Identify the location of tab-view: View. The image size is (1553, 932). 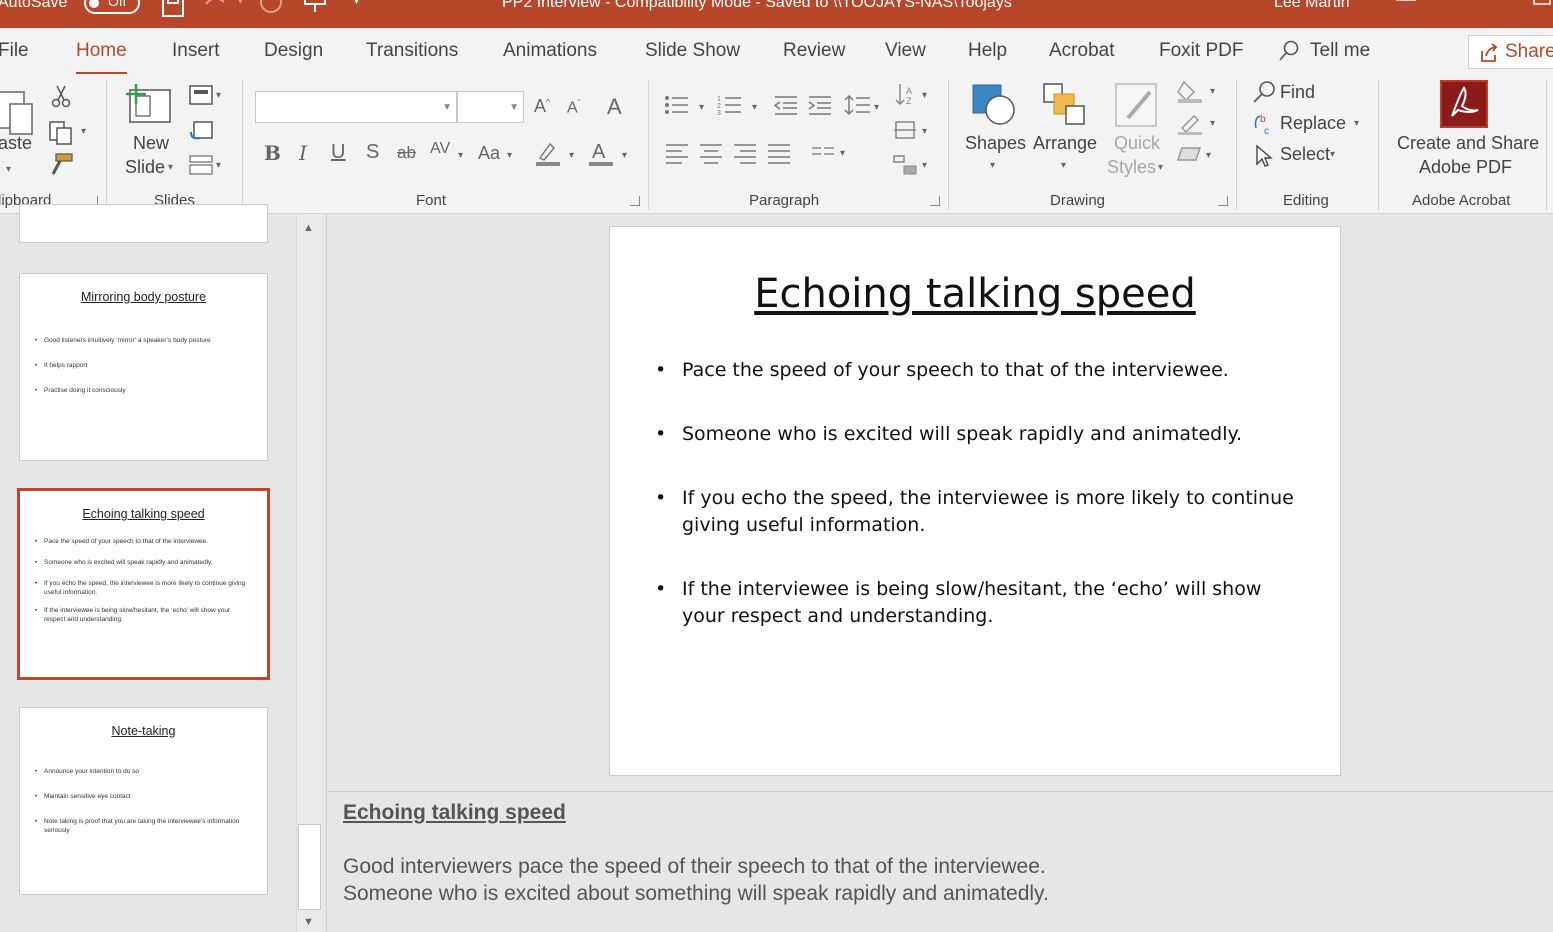
(905, 51).